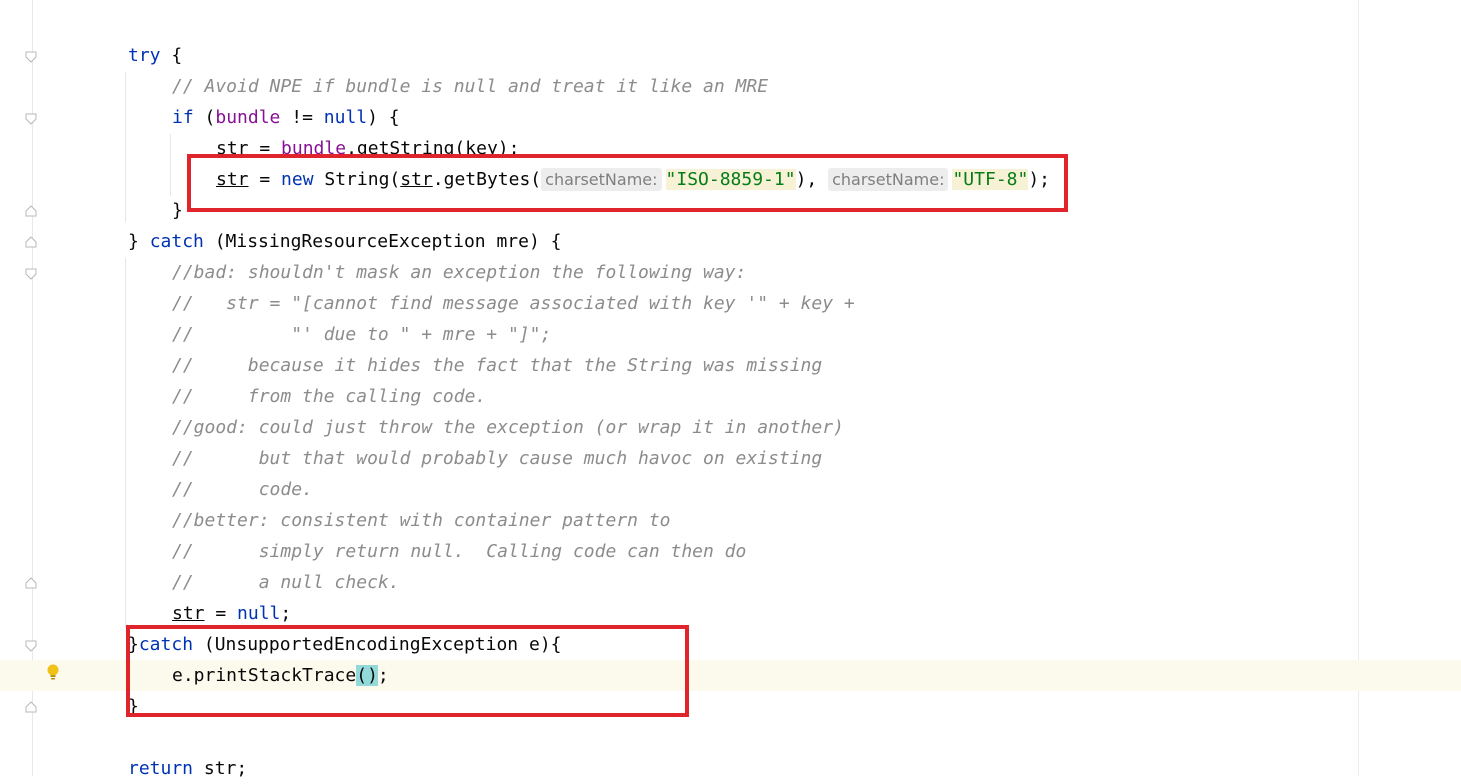 This screenshot has height=784, width=1461. I want to click on code-line: // from the calling code., so click(329, 396).